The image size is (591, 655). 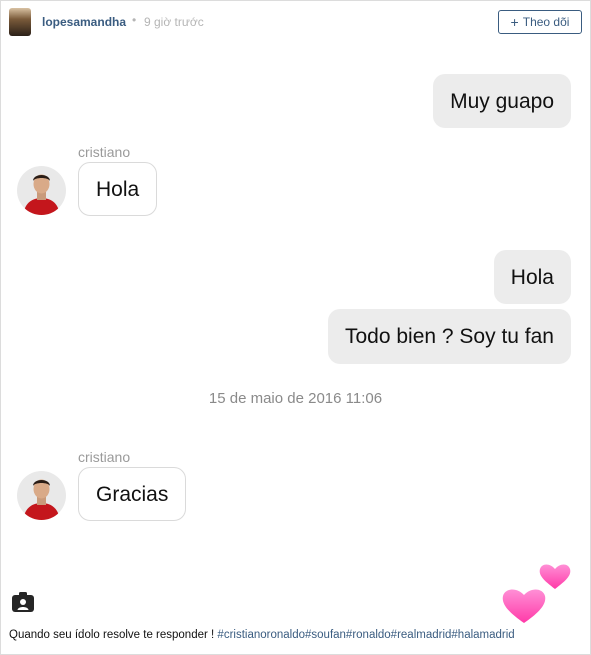 What do you see at coordinates (538, 593) in the screenshot?
I see `heart-emoji-icon` at bounding box center [538, 593].